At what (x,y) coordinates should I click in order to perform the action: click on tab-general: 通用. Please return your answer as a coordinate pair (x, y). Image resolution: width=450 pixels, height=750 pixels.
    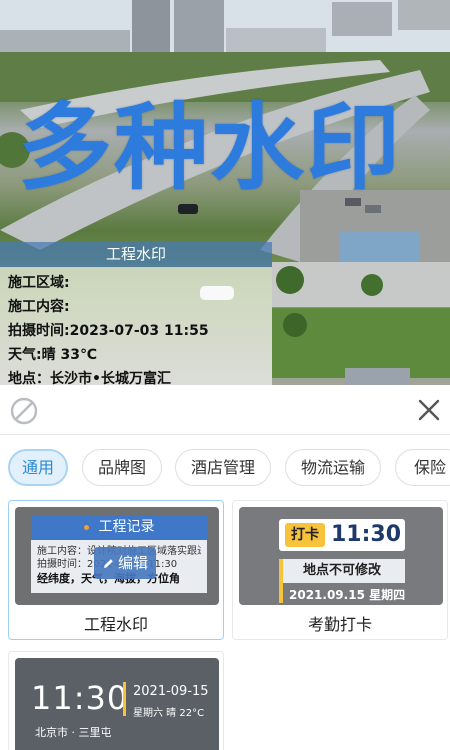
    Looking at the image, I should click on (38, 467).